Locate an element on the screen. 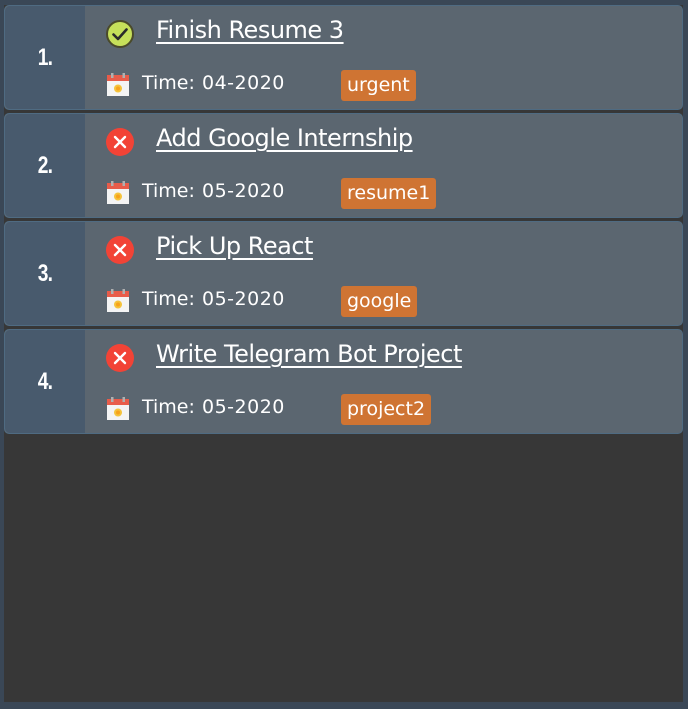 This screenshot has width=688, height=709. tag-badge: resume1 is located at coordinates (389, 193).